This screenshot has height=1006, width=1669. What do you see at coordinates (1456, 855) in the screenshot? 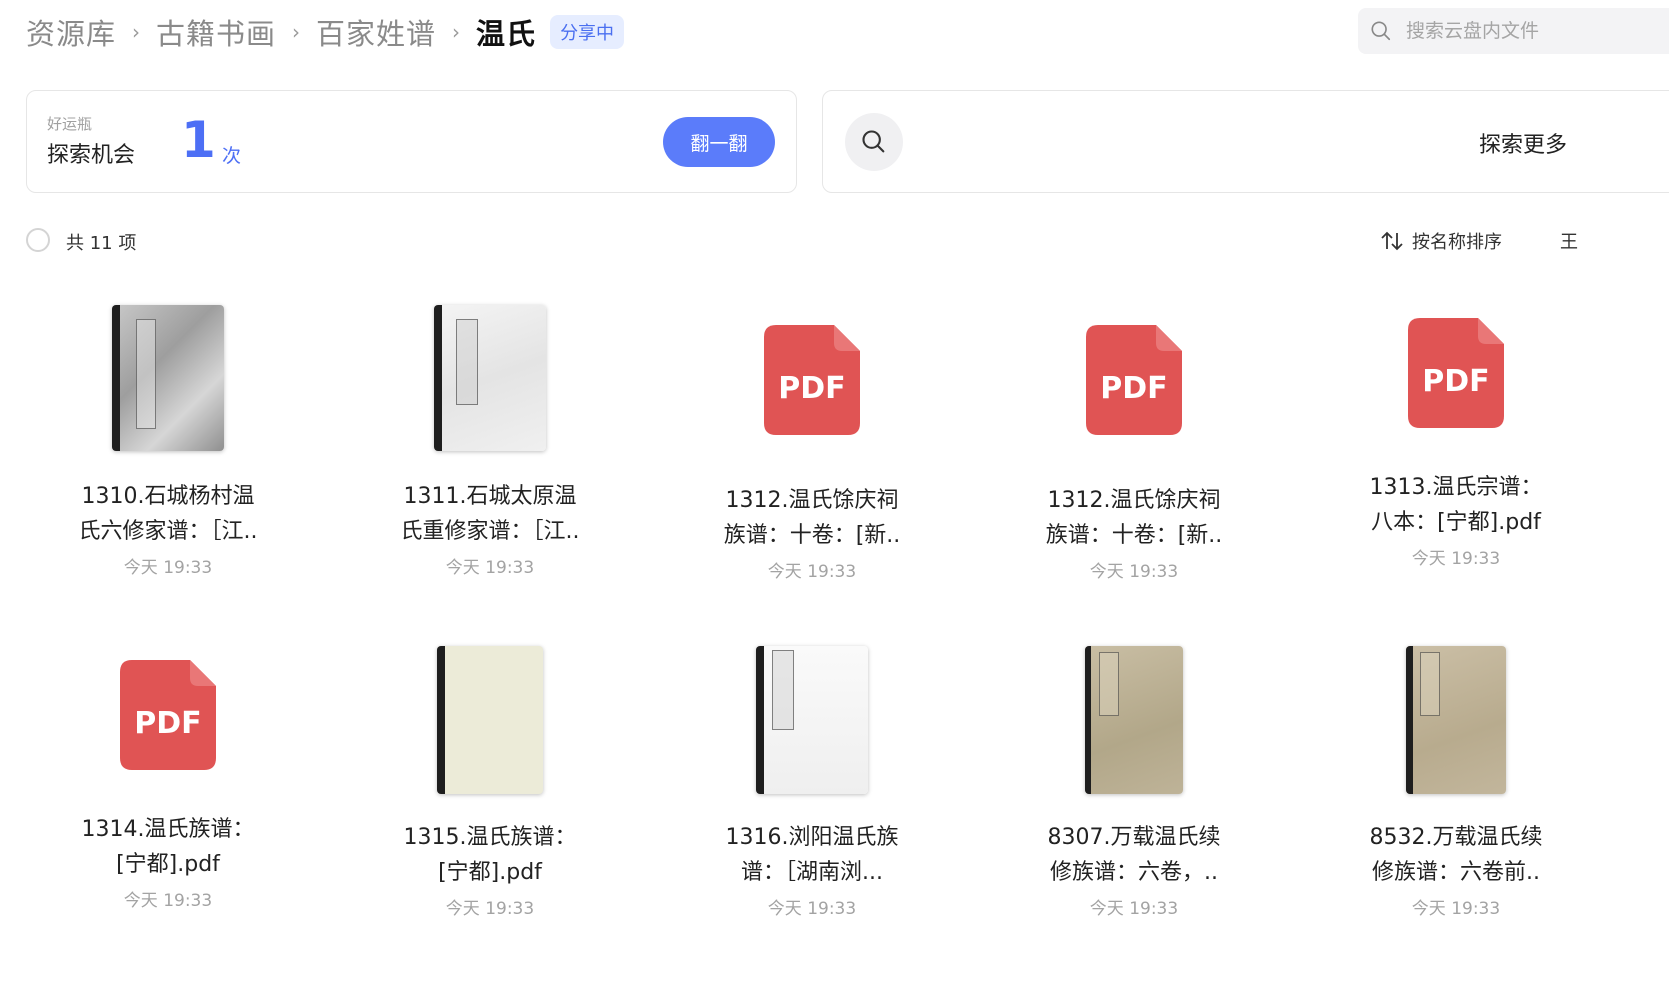
I see `file-name: 8532.万载温氏续 修族谱：六卷前..` at bounding box center [1456, 855].